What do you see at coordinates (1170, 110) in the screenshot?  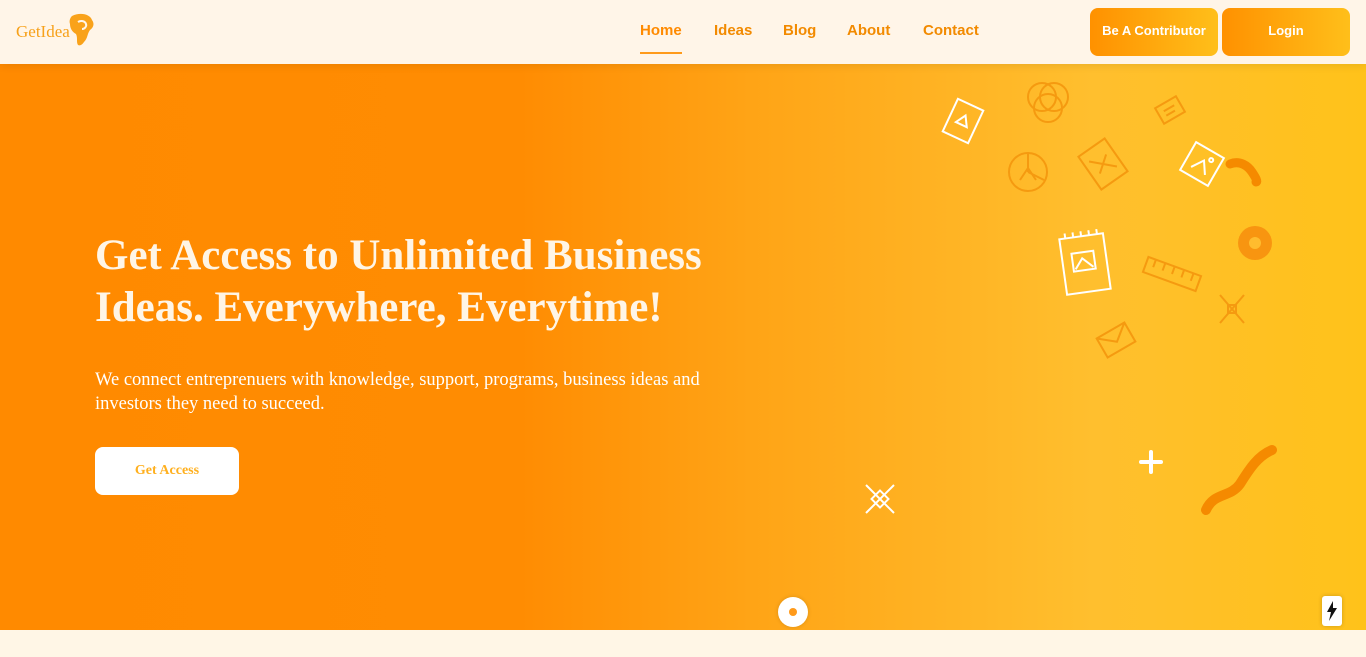 I see `tools-icon` at bounding box center [1170, 110].